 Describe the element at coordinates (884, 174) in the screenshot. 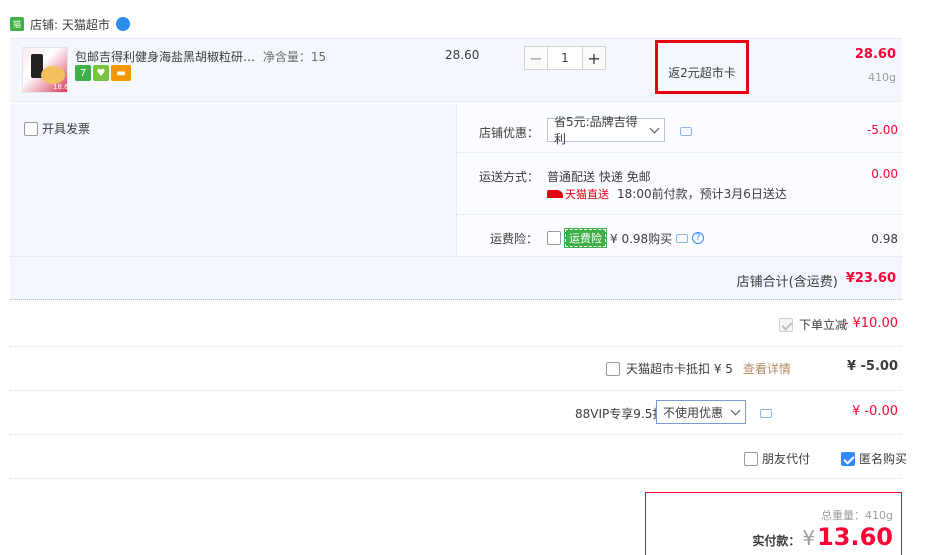

I see `shipping-amount: 0.00` at that location.